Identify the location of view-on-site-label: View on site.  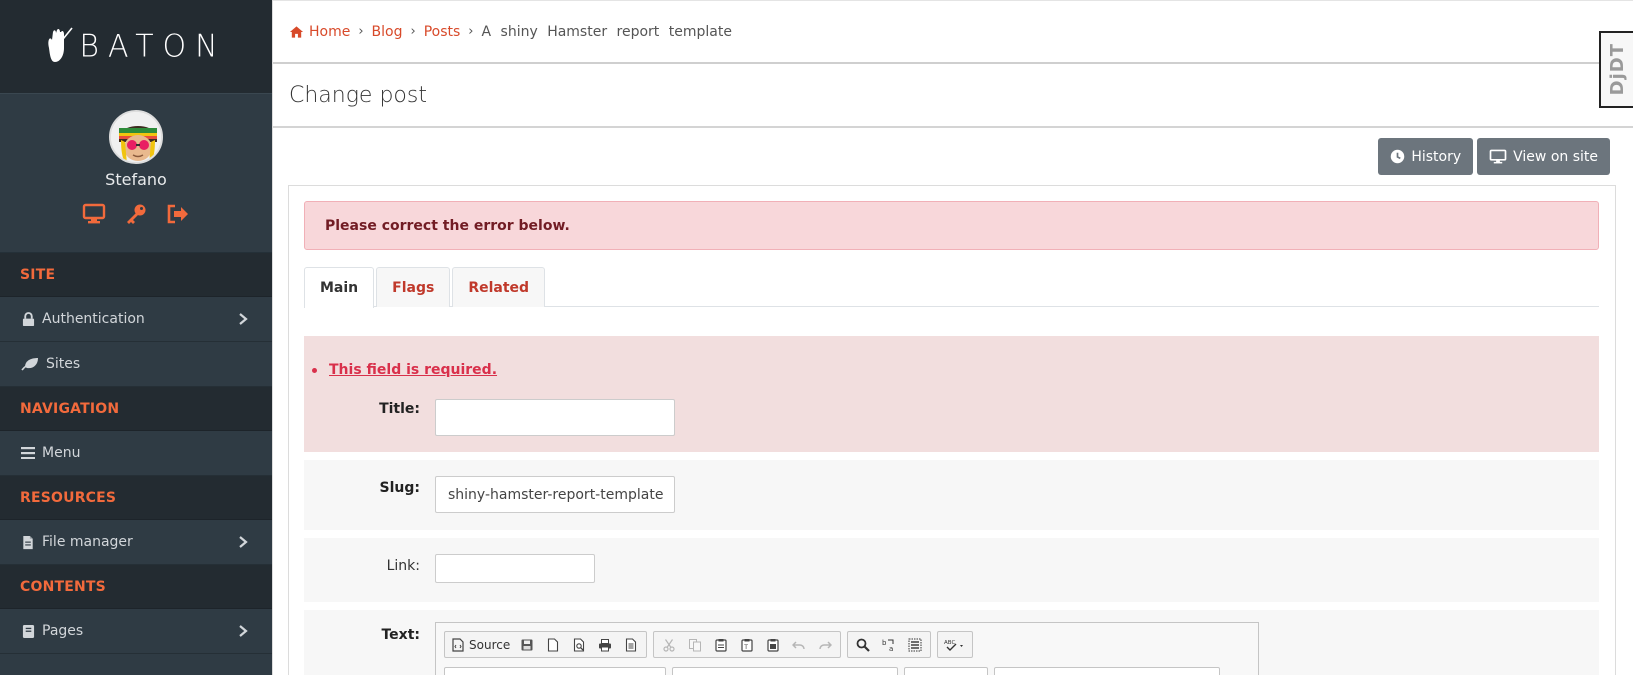
(1555, 156).